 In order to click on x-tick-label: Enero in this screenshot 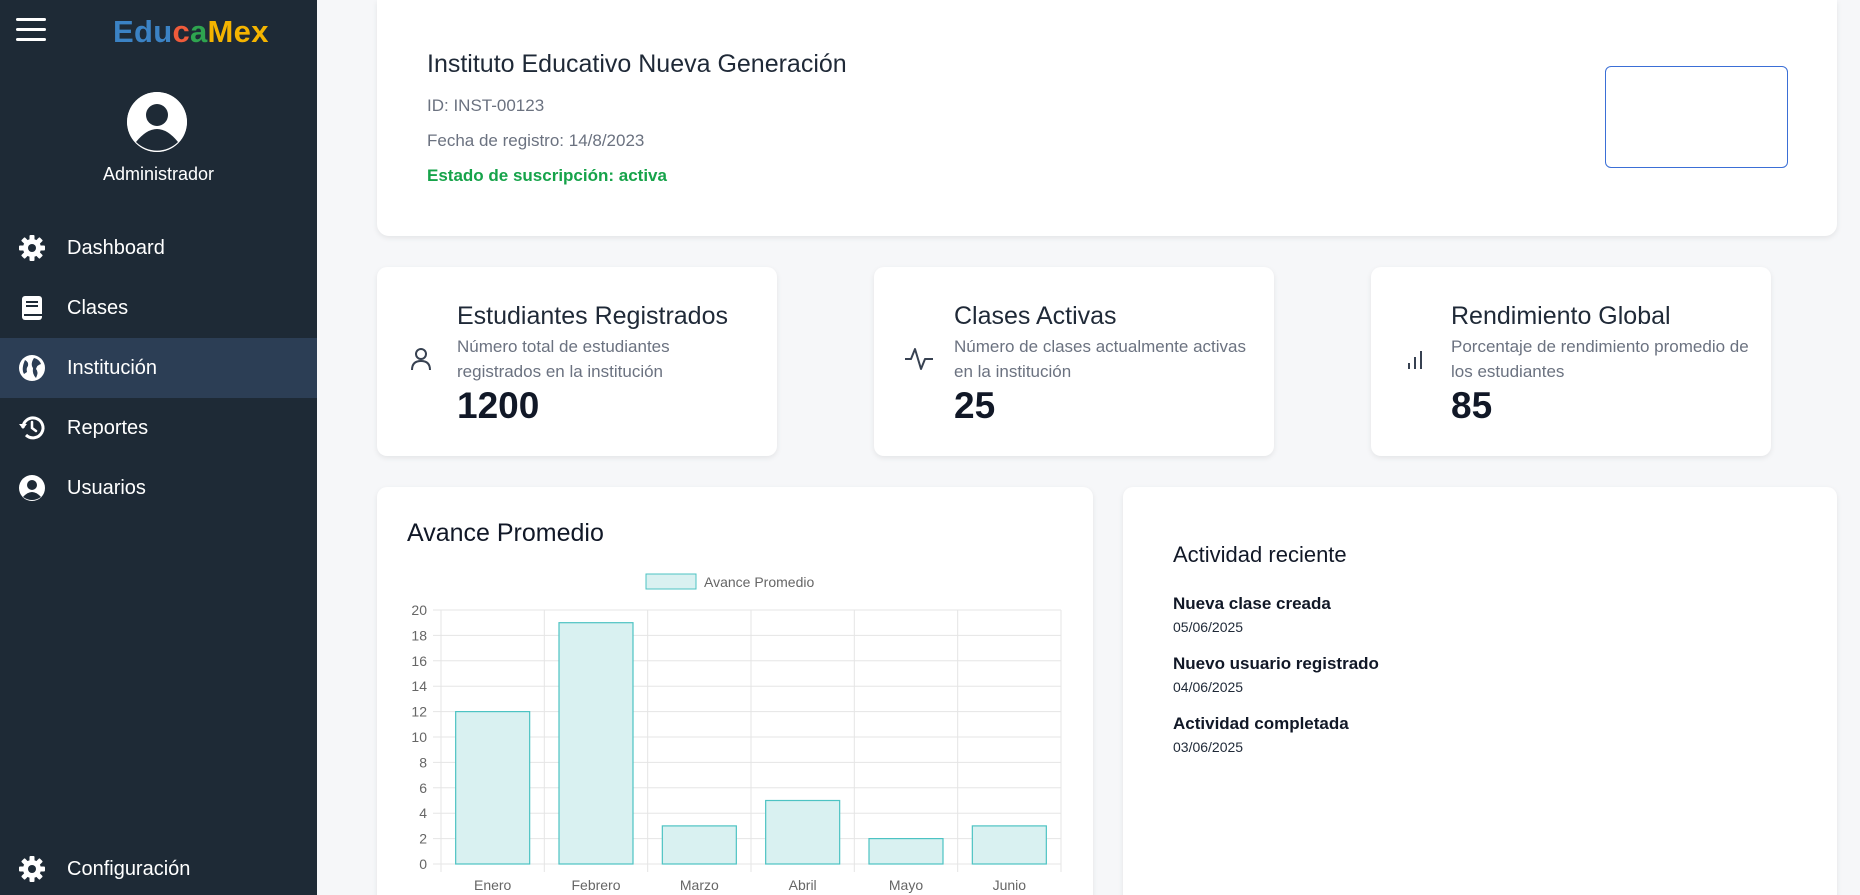, I will do `click(493, 885)`.